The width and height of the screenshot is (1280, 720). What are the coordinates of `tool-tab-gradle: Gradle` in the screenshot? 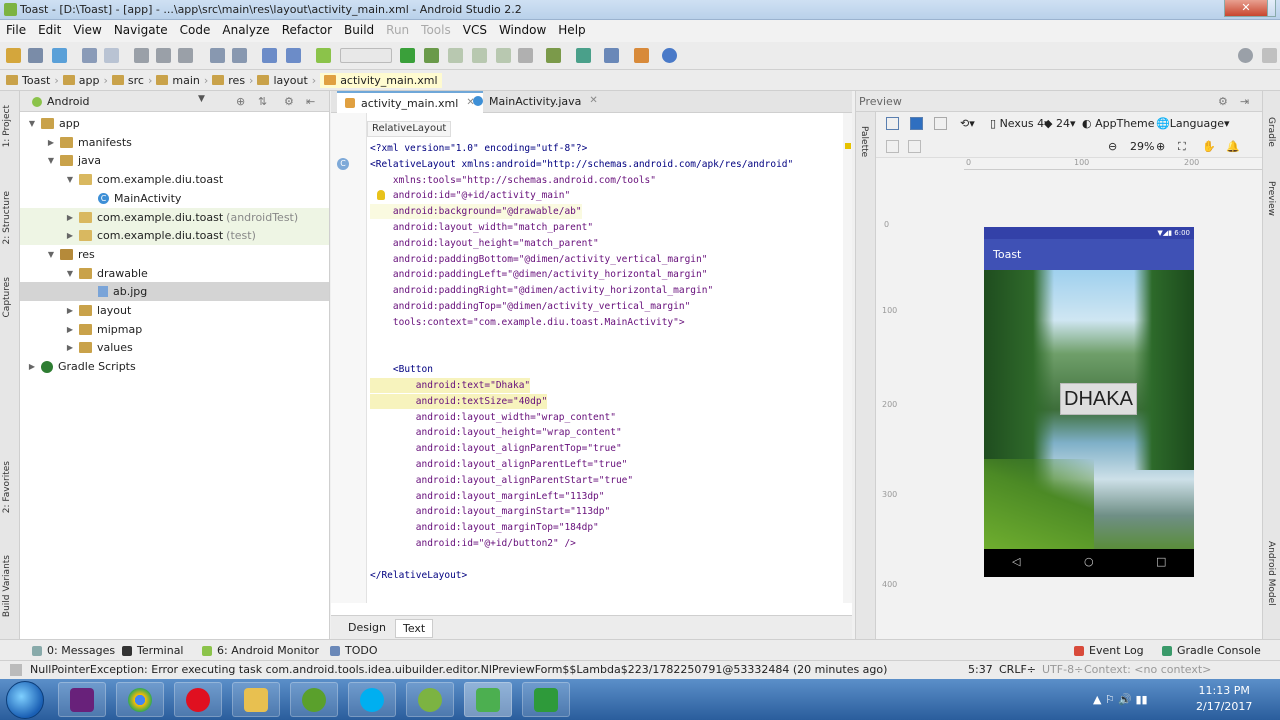 It's located at (1271, 132).